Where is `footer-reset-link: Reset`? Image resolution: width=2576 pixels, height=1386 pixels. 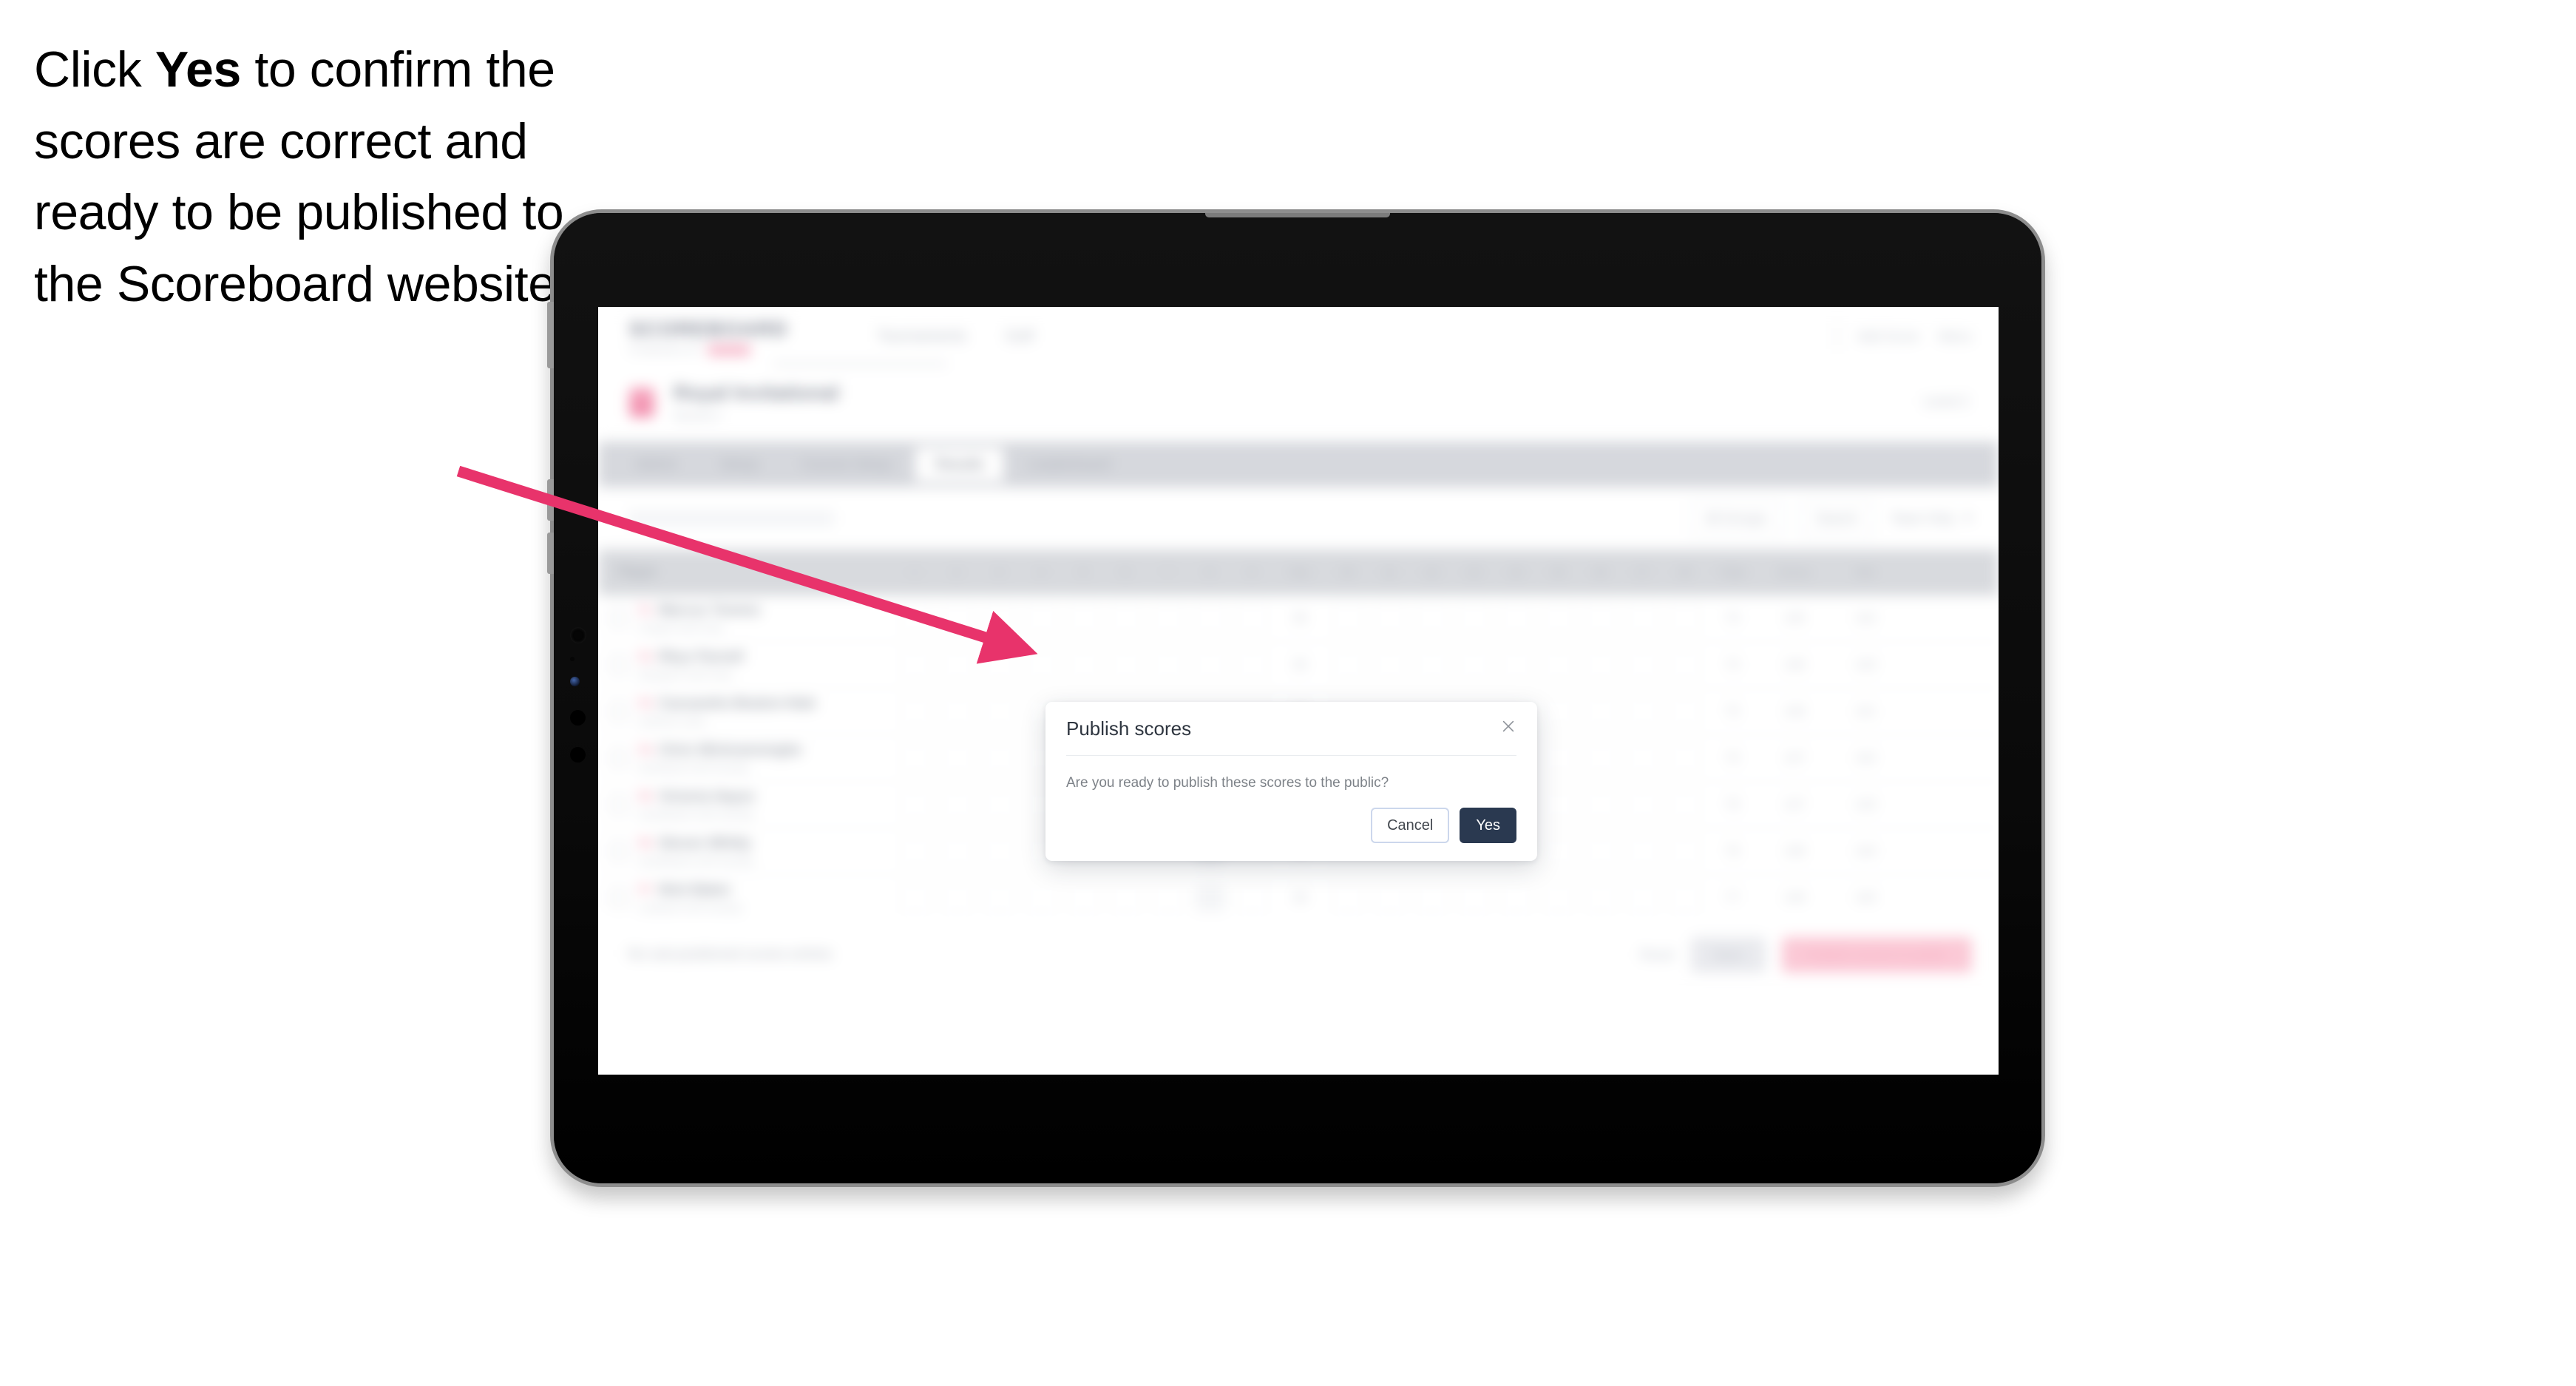
footer-reset-link: Reset is located at coordinates (1657, 955).